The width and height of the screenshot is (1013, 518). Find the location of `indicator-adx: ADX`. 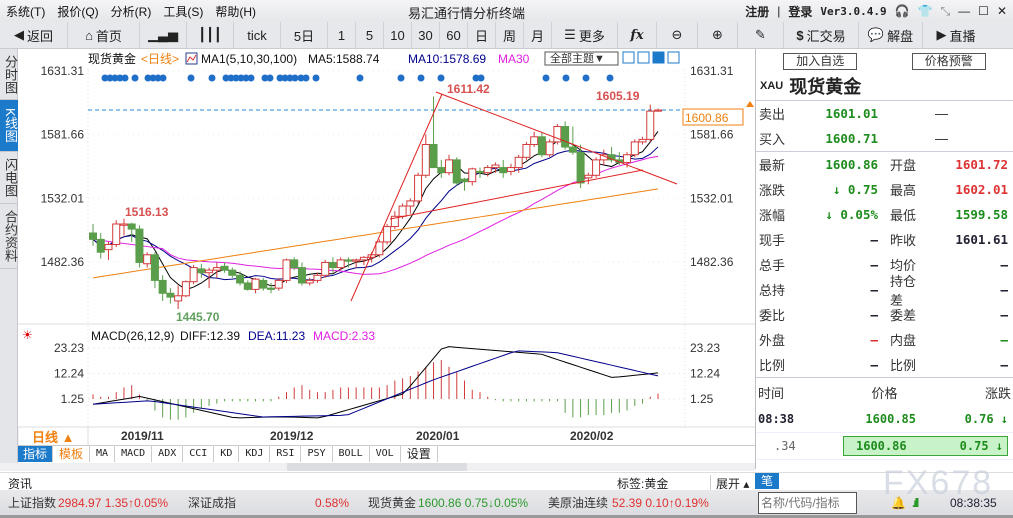

indicator-adx: ADX is located at coordinates (168, 454).